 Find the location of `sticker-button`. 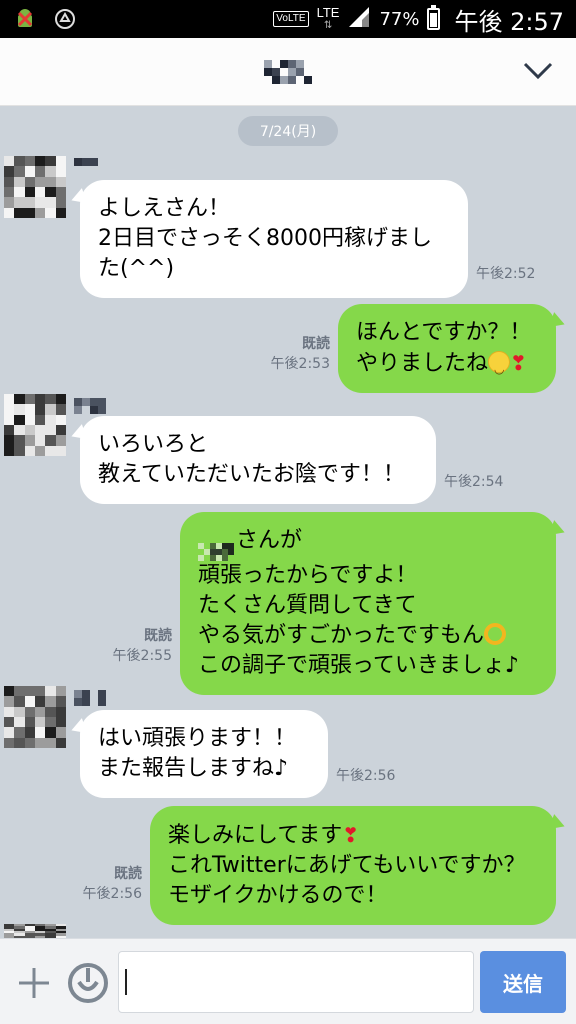

sticker-button is located at coordinates (88, 983).